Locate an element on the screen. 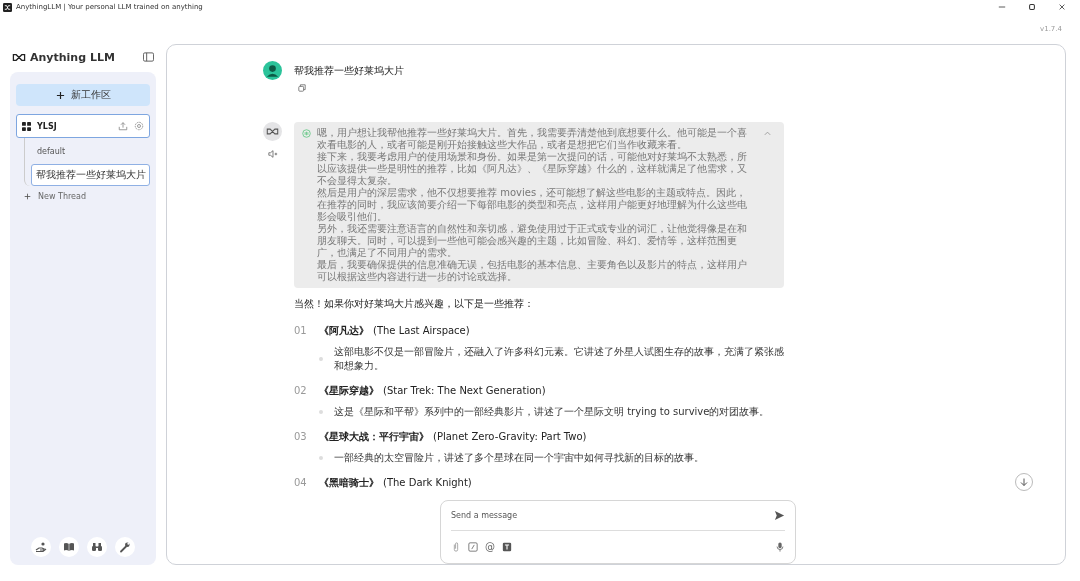 The width and height of the screenshot is (1080, 581). close-icon is located at coordinates (1062, 7).